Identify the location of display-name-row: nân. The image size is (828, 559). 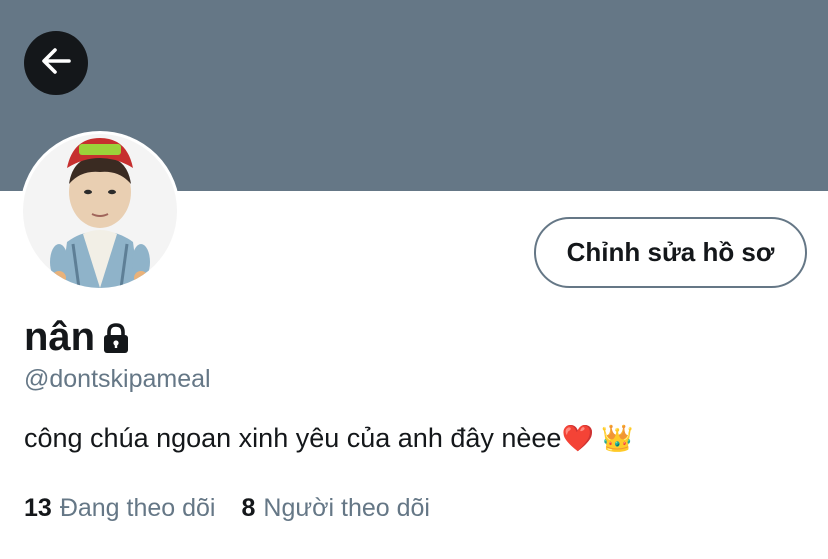
(77, 337).